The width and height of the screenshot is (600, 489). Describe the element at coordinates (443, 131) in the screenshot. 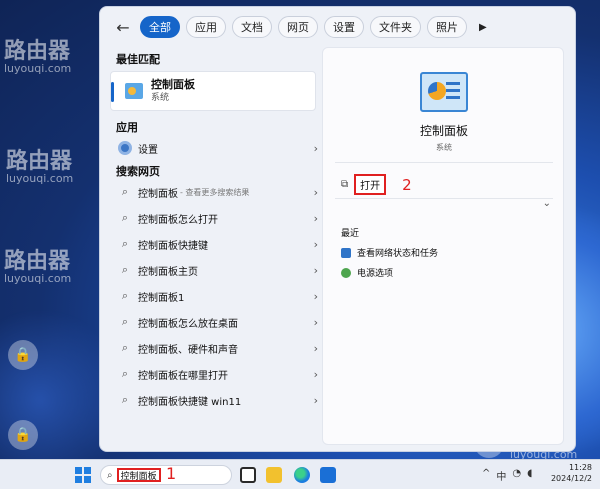

I see `preview-title: 控制面板` at that location.